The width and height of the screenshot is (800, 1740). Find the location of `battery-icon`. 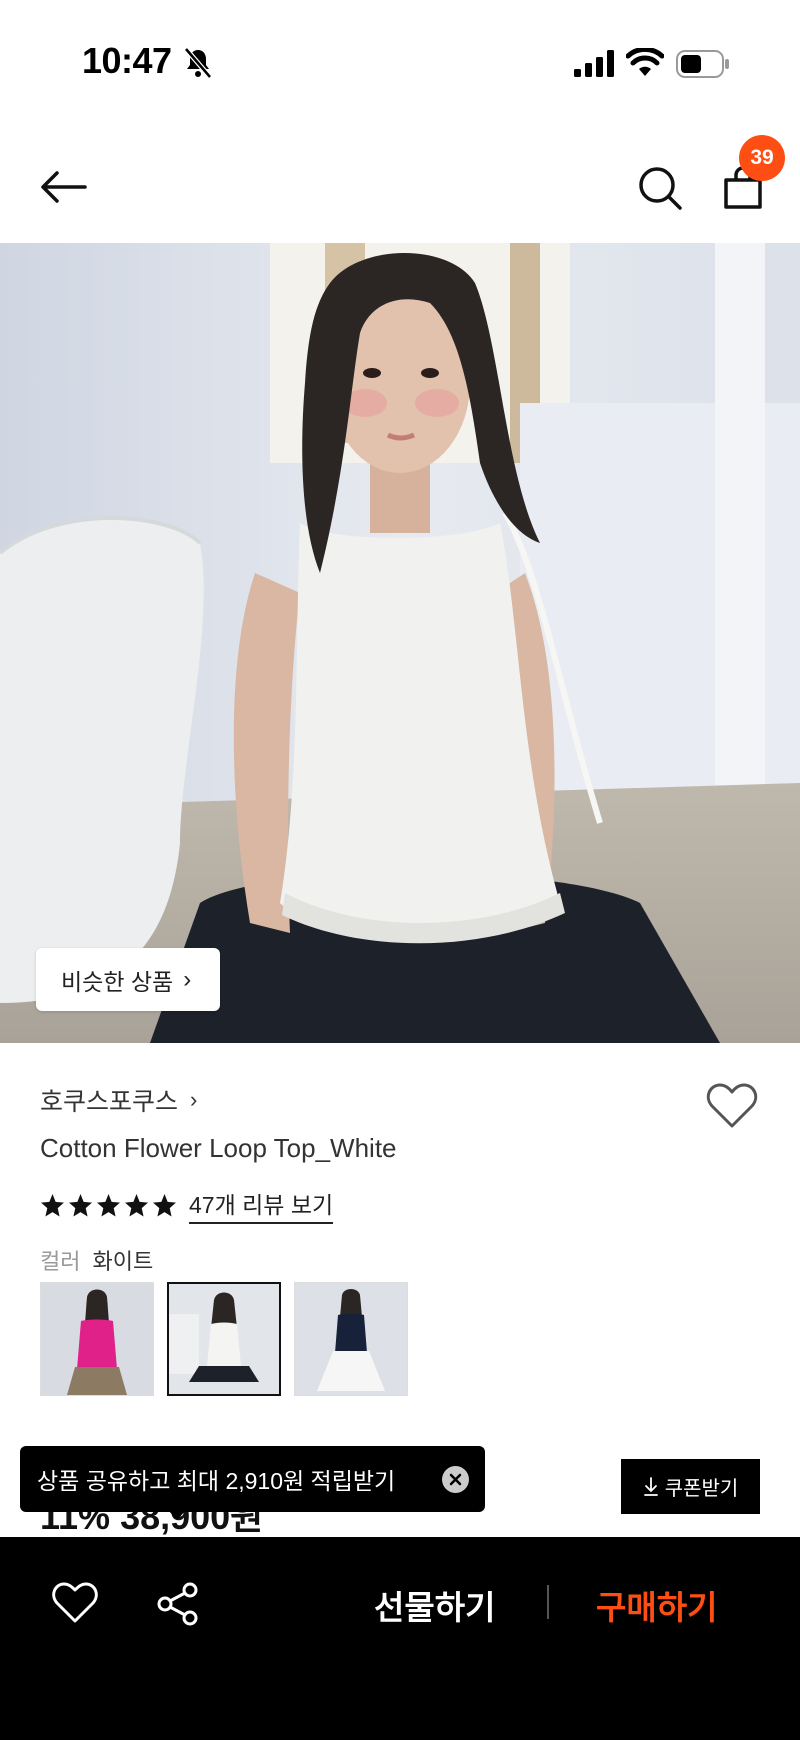

battery-icon is located at coordinates (702, 64).